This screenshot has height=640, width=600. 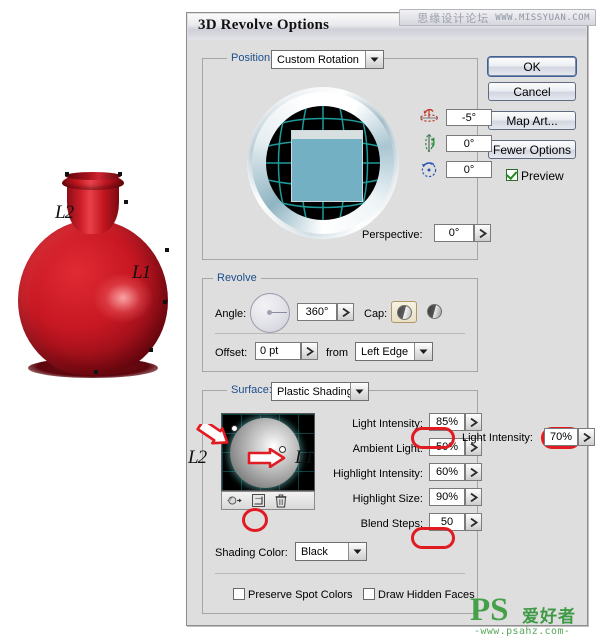 I want to click on external-light-intensity-label: Light Intensity:, so click(x=497, y=438).